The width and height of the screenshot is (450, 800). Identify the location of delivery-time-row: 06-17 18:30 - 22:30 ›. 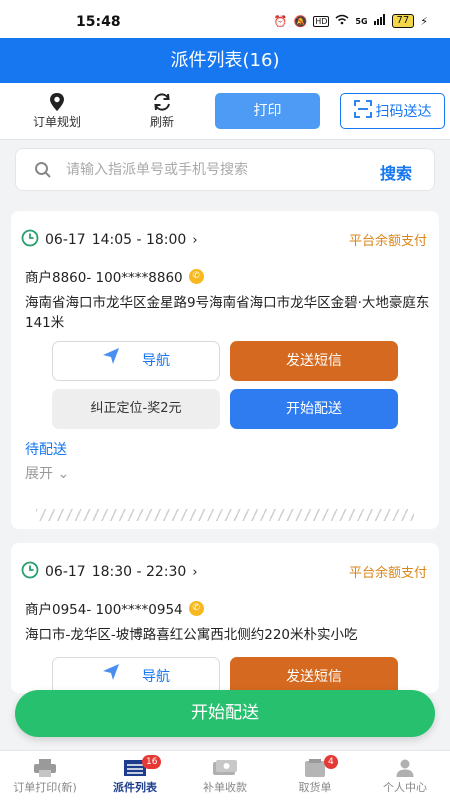
(109, 572).